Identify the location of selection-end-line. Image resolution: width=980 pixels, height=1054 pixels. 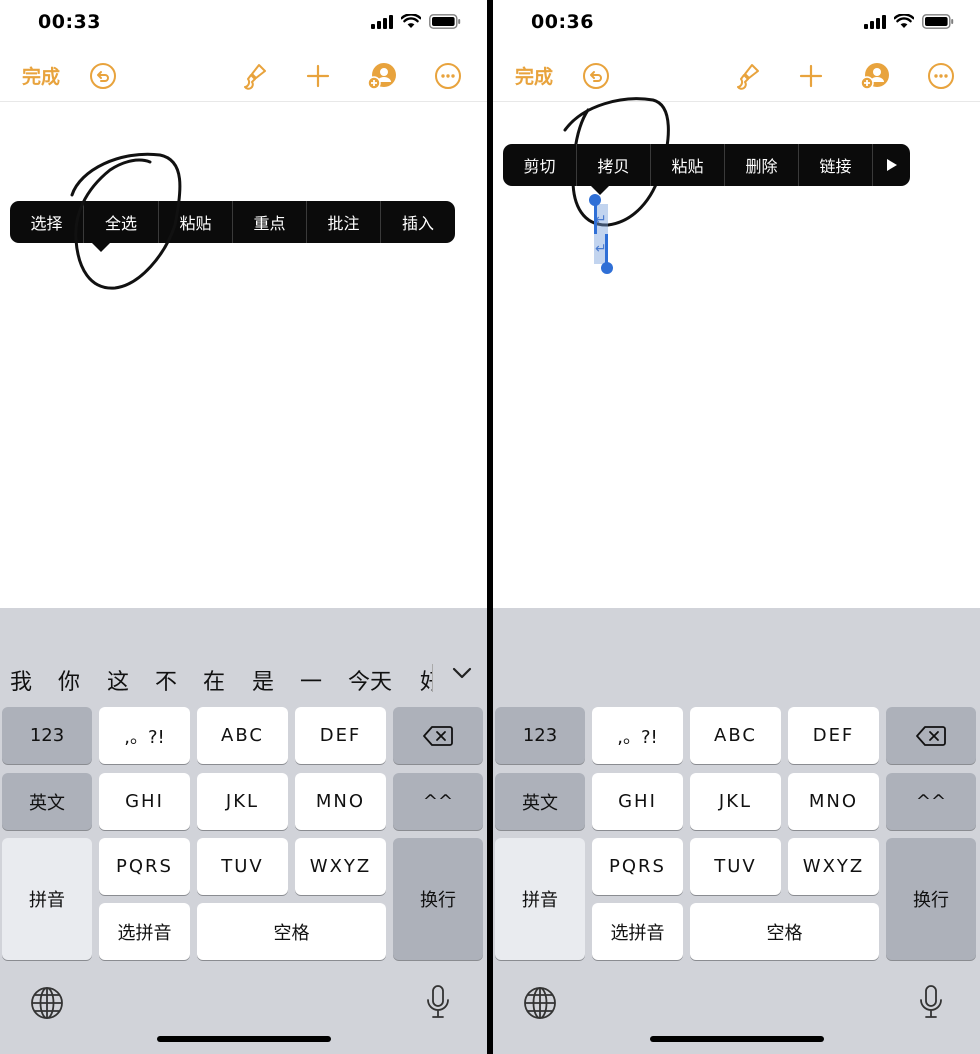
(606, 249).